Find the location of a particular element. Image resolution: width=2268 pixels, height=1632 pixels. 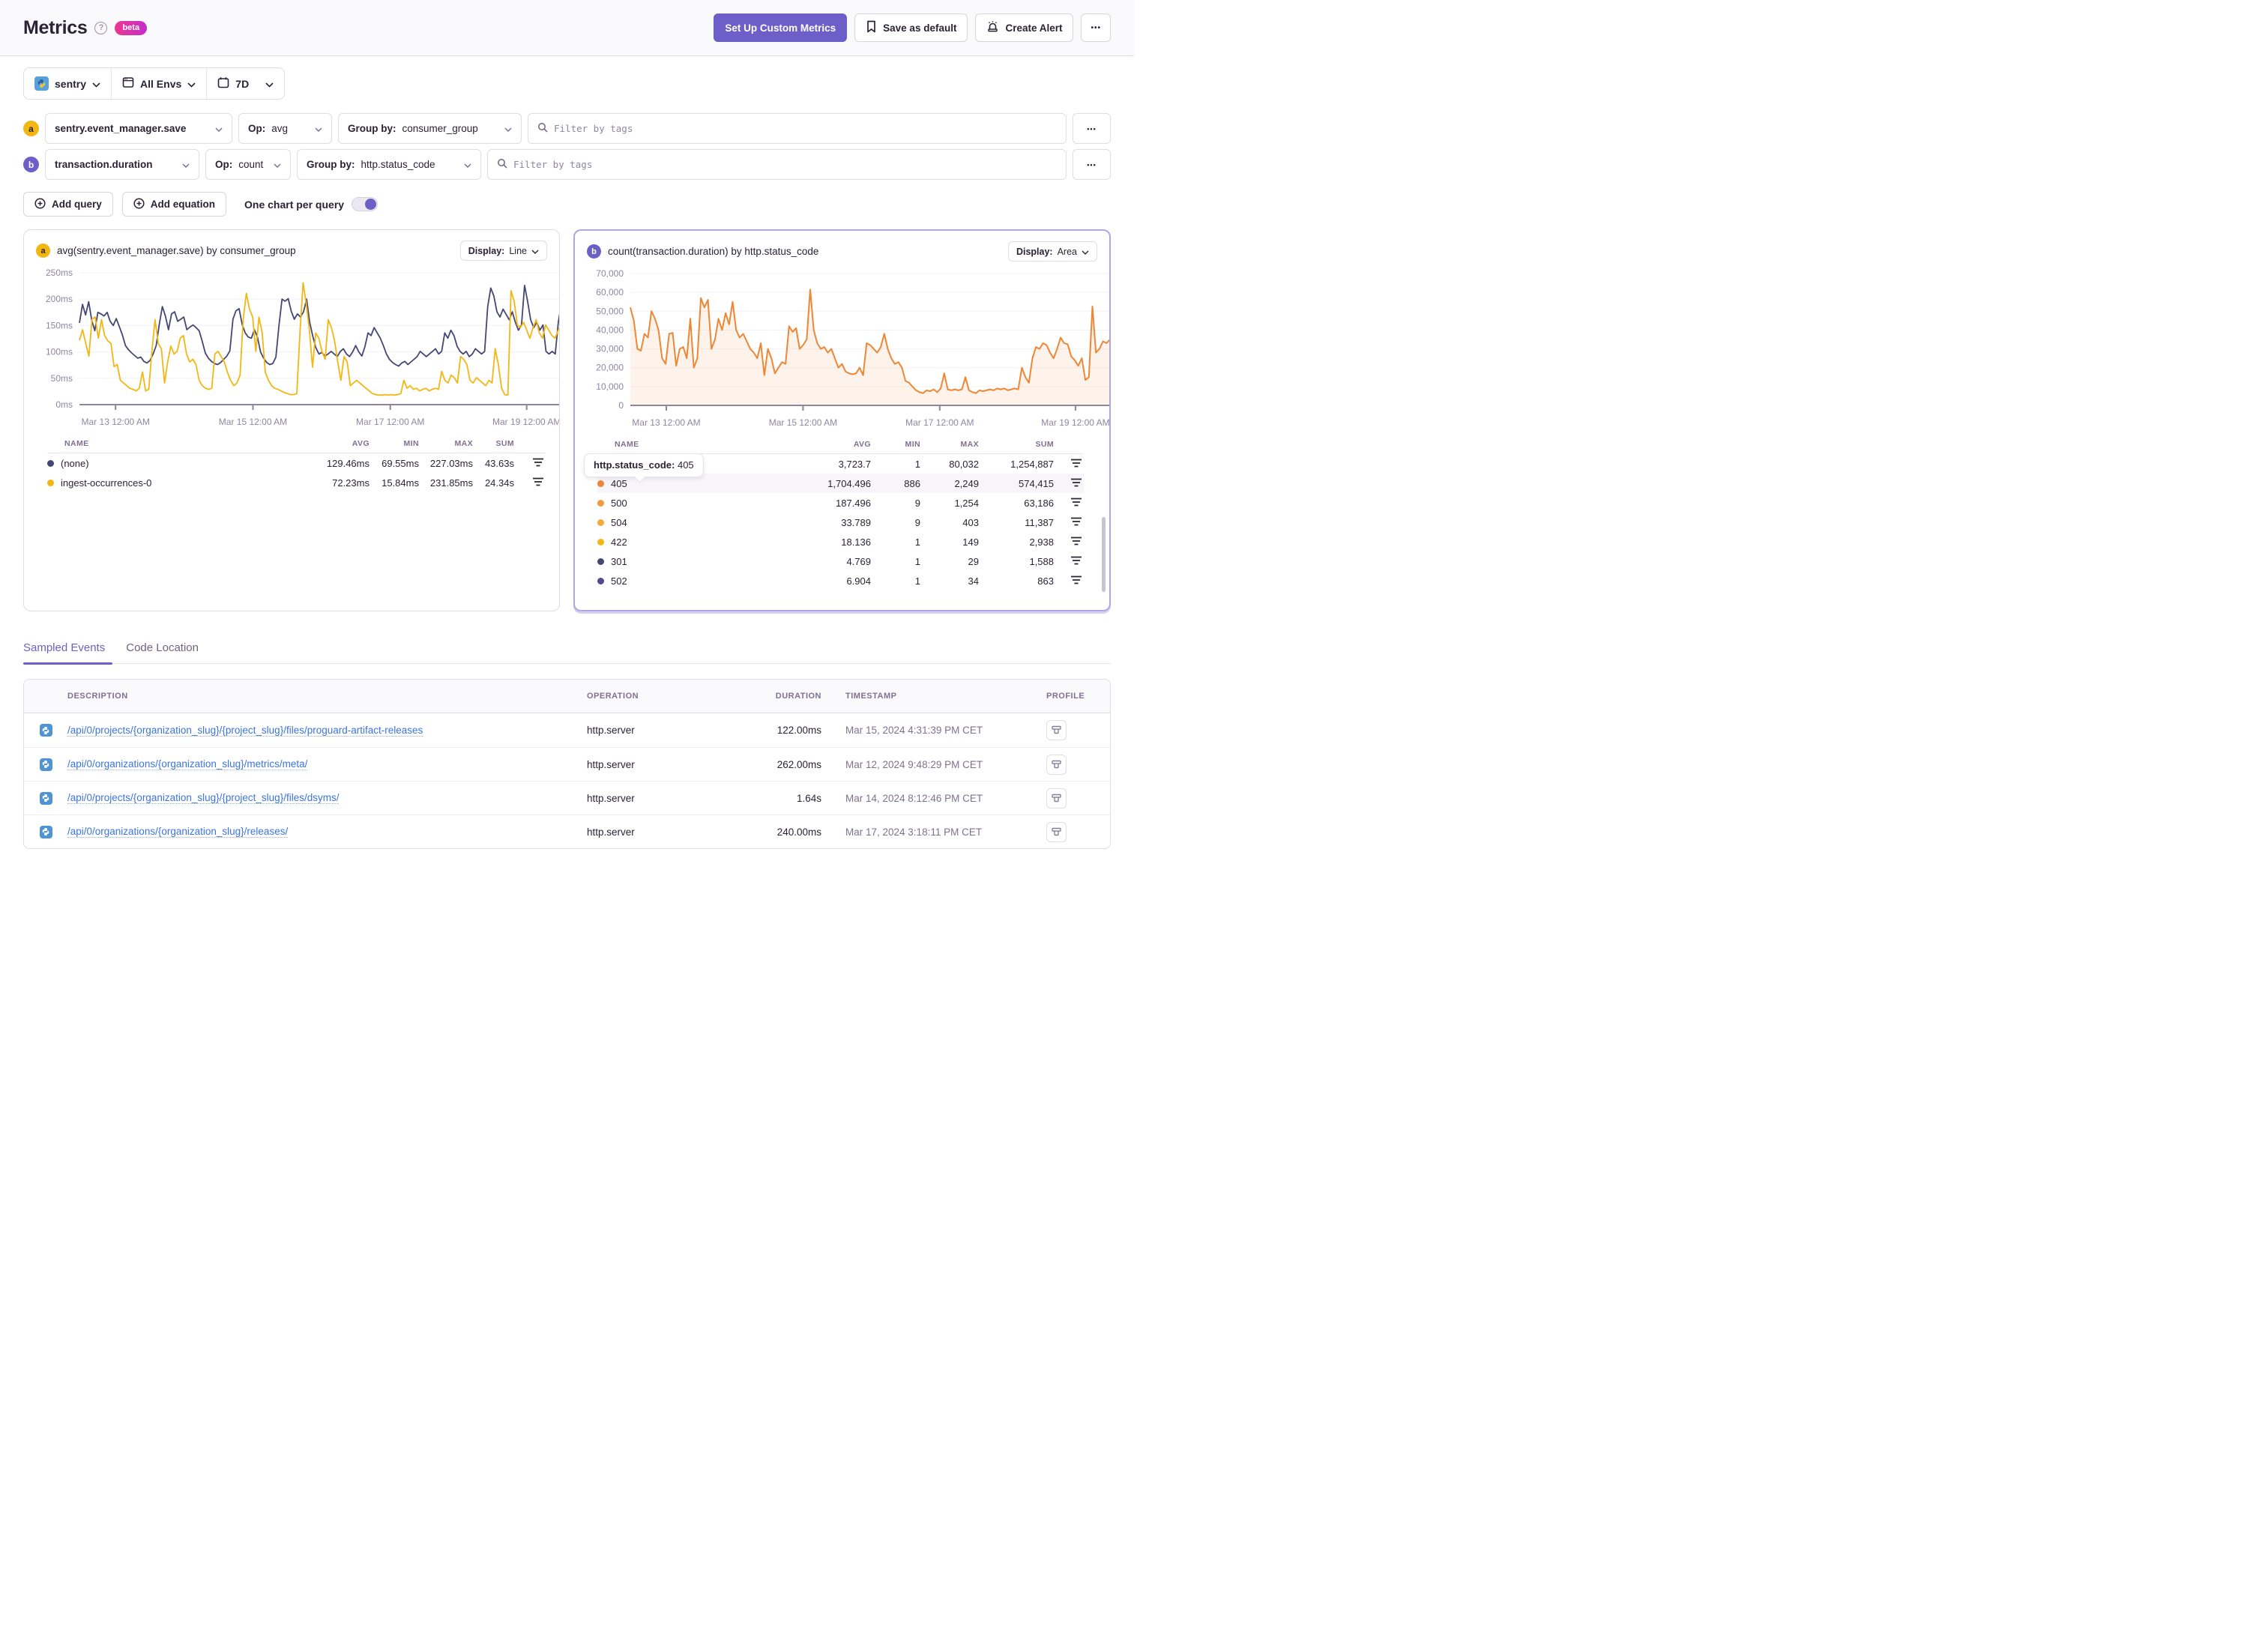

svg-text: 100ms is located at coordinates (59, 352).